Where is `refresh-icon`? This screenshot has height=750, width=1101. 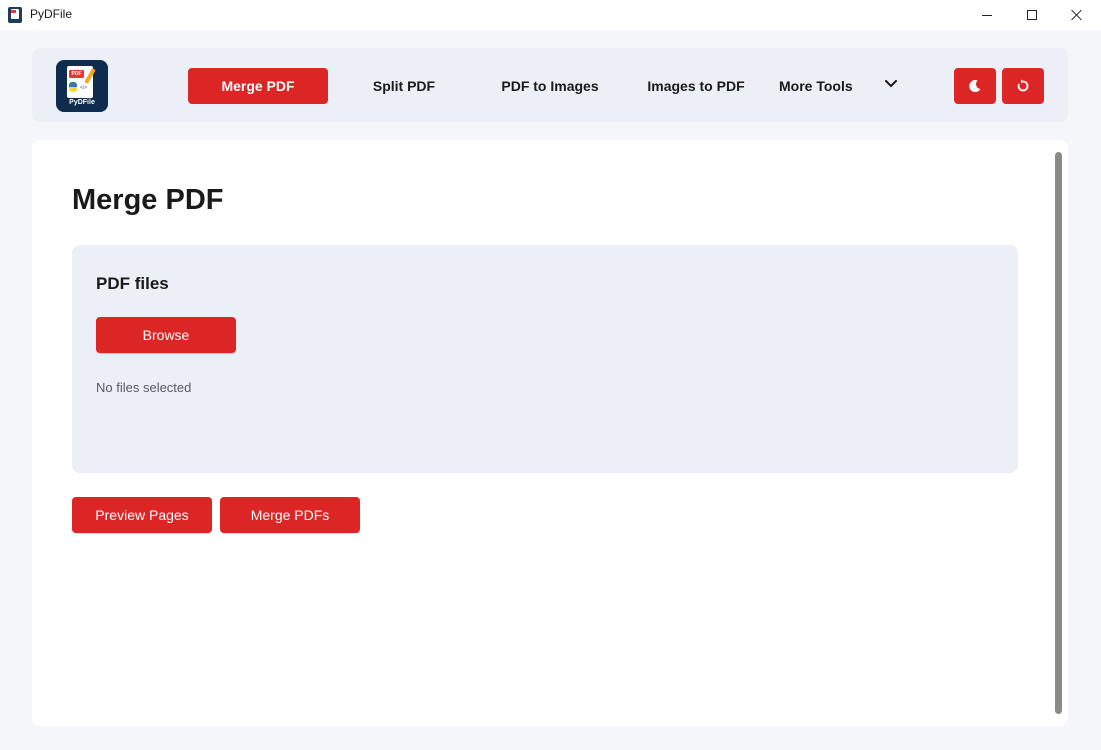
refresh-icon is located at coordinates (1023, 85).